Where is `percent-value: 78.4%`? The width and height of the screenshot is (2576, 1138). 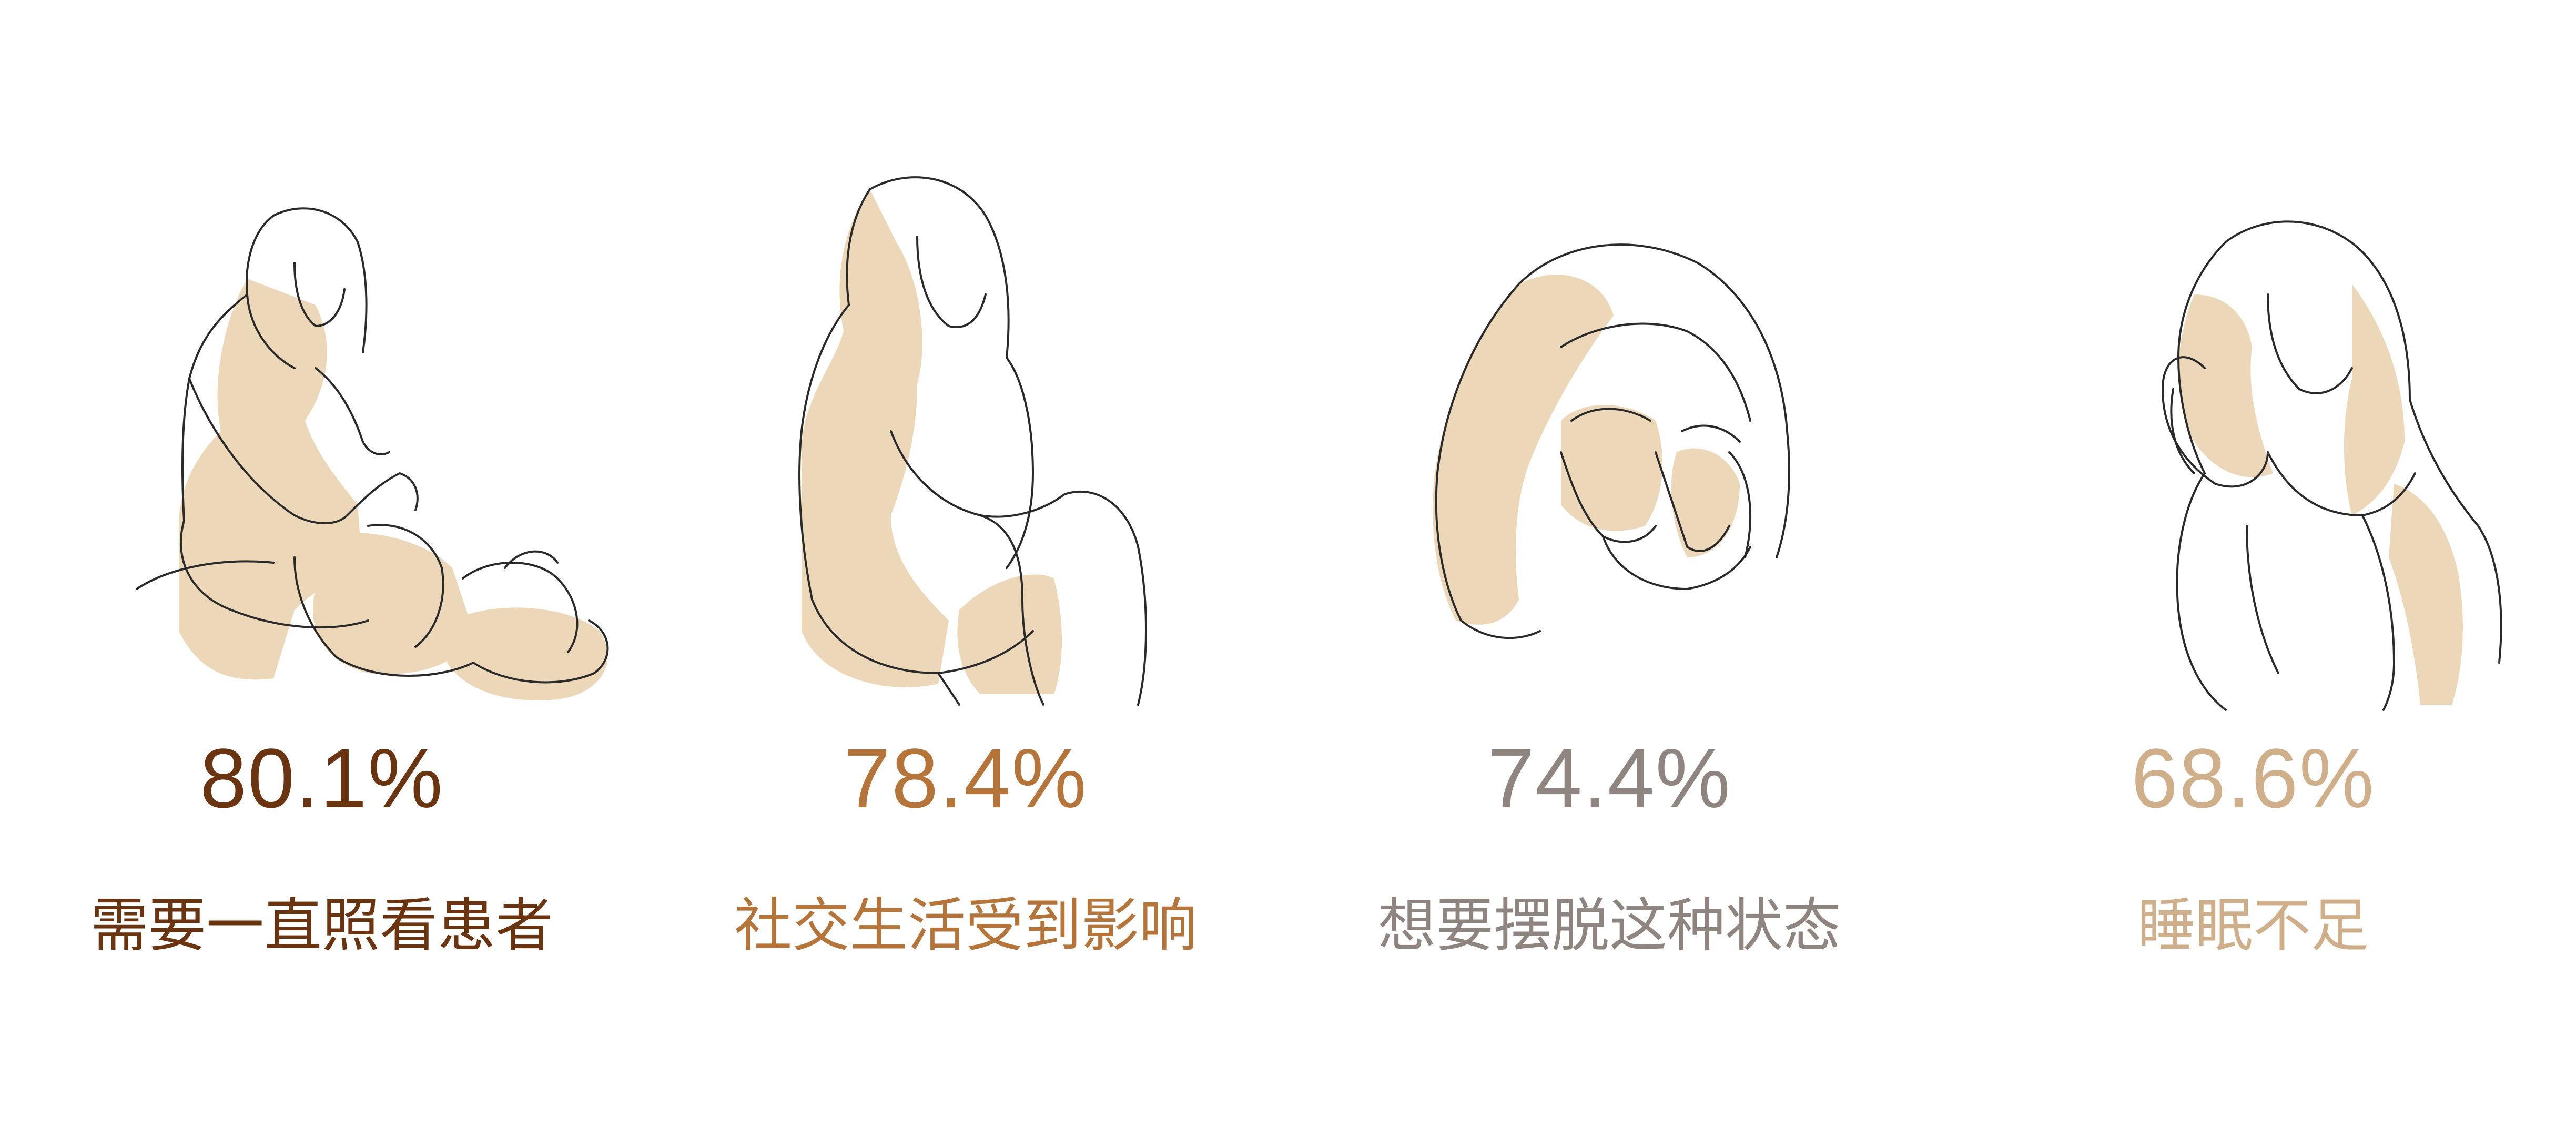 percent-value: 78.4% is located at coordinates (966, 778).